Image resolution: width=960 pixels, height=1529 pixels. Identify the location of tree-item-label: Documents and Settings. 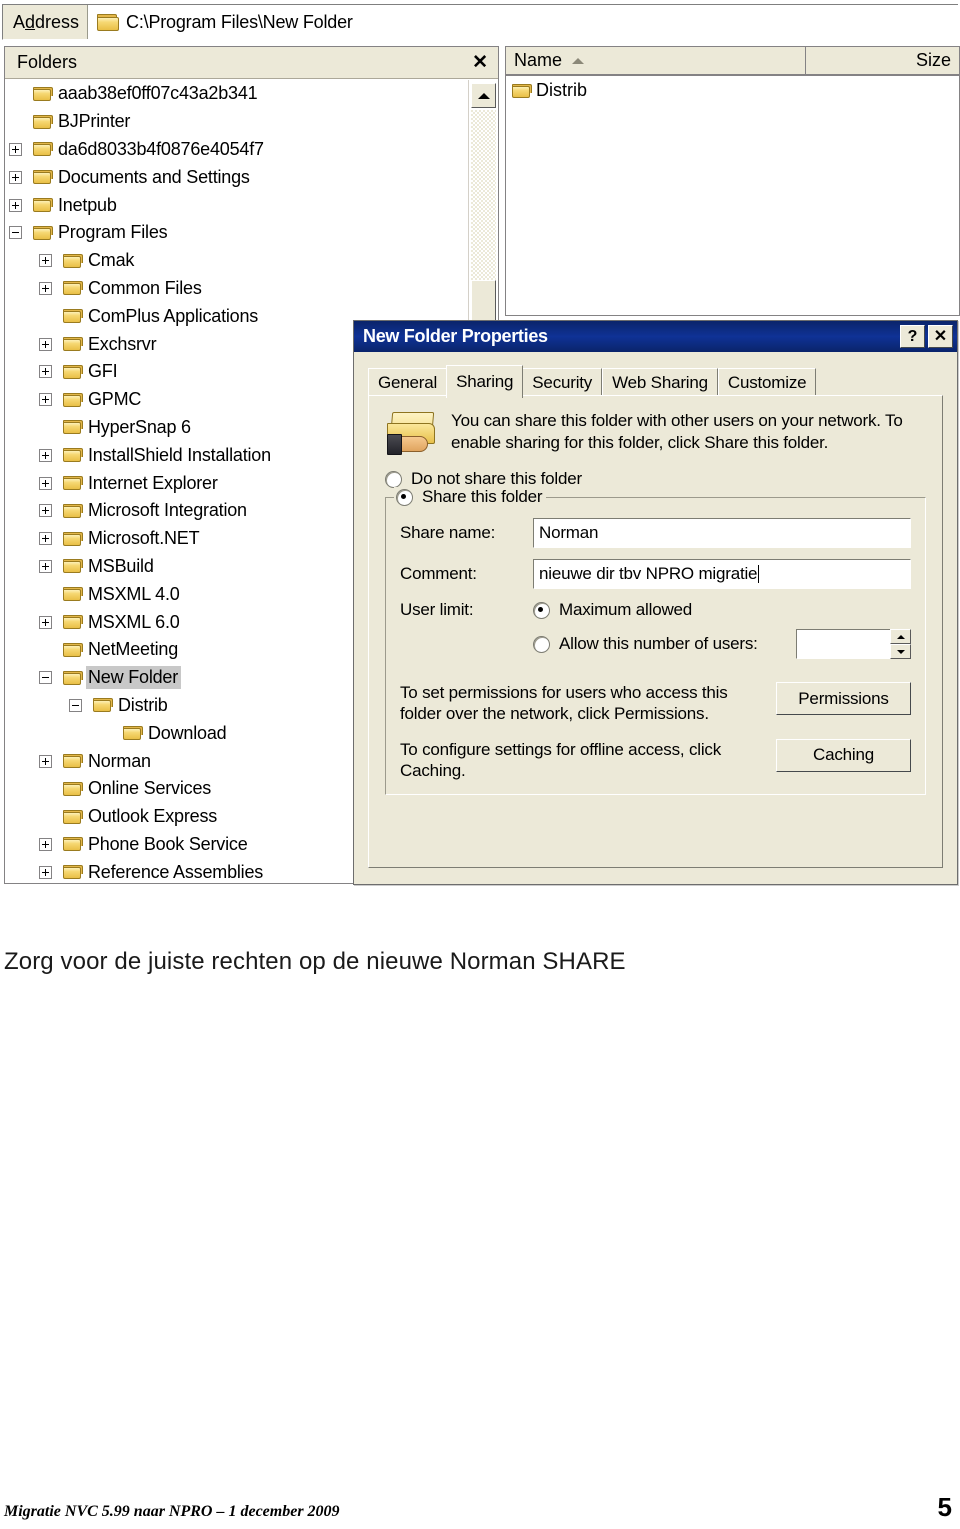
(154, 176).